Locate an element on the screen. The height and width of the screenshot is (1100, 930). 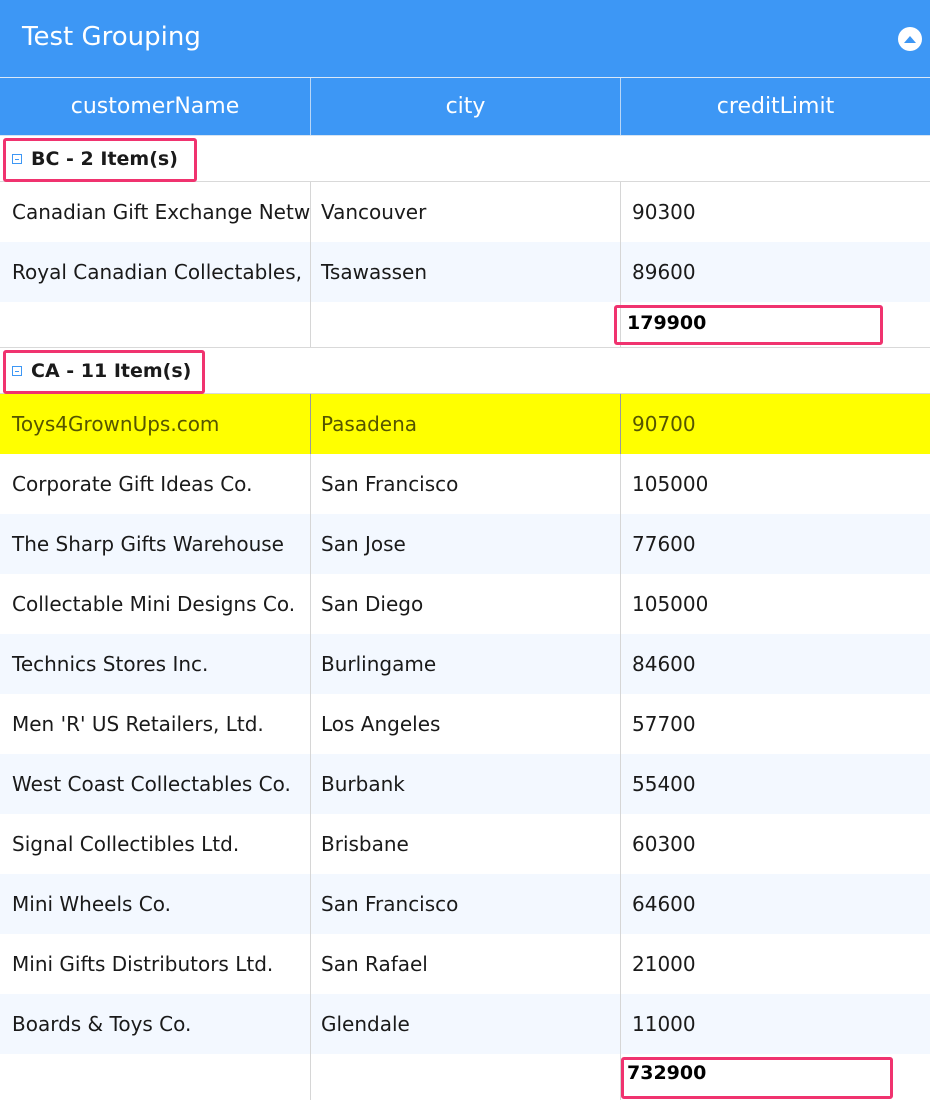
table-row: Signal Collectibles Ltd. Brisbane 60300 is located at coordinates (465, 844).